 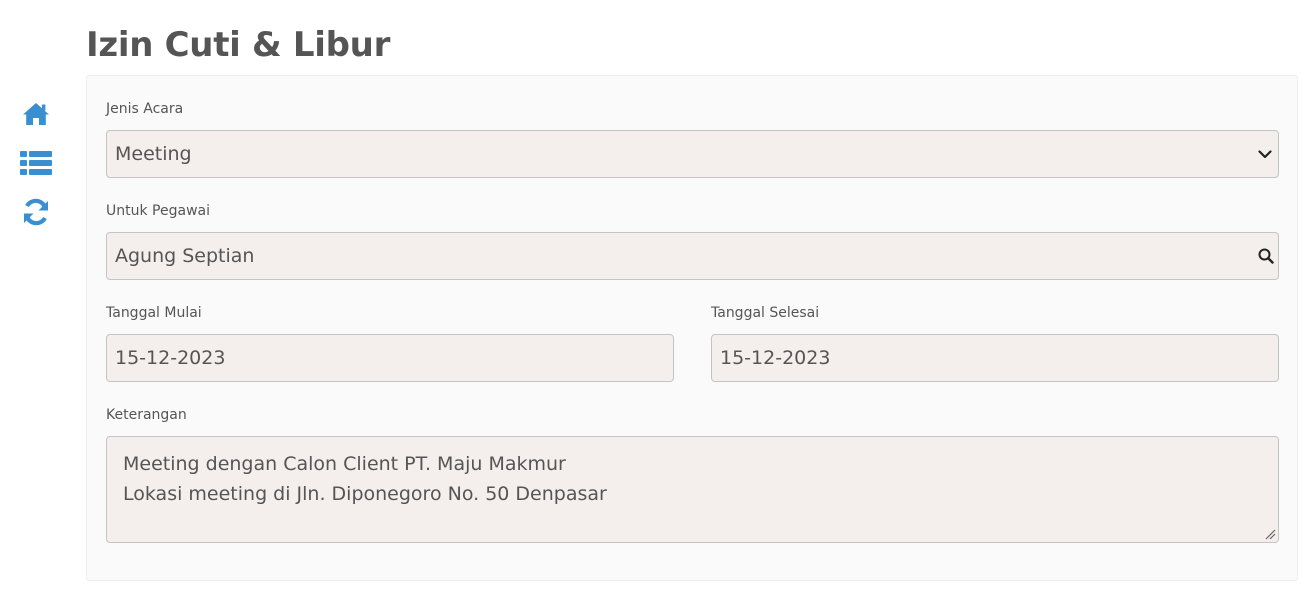 What do you see at coordinates (692, 256) in the screenshot?
I see `untuk-pegawai-input: Agung Septian` at bounding box center [692, 256].